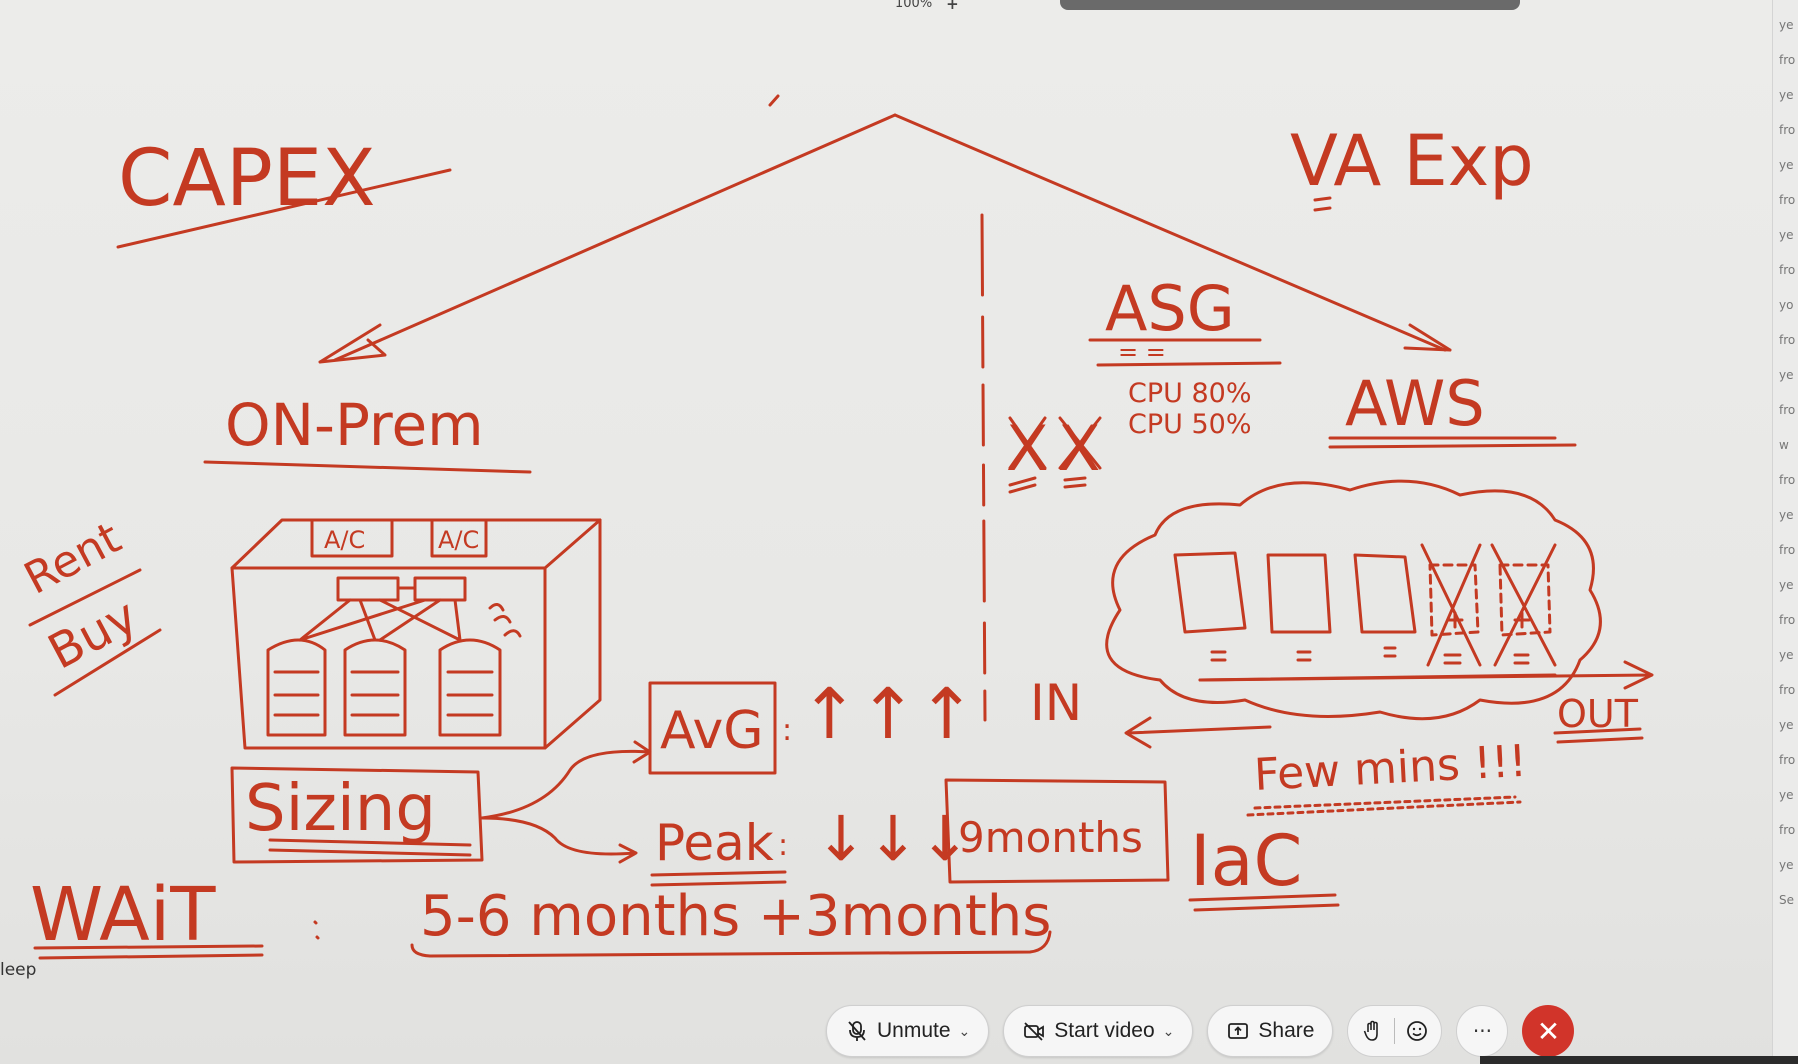  I want to click on divider-line, so click(983, 467).